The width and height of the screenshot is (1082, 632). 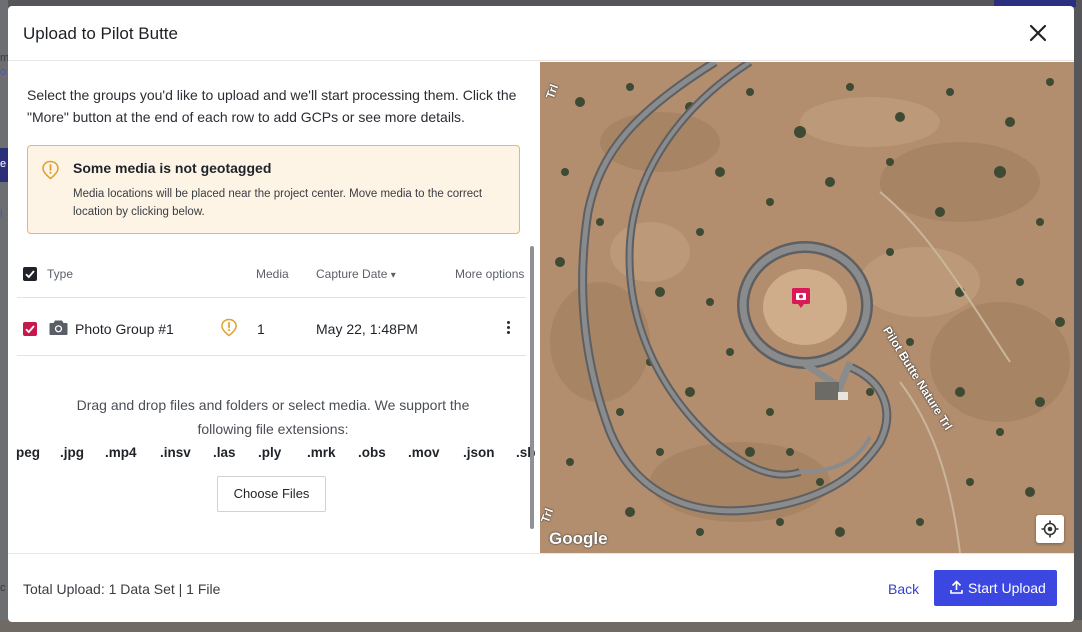 I want to click on close-icon, so click(x=1038, y=33).